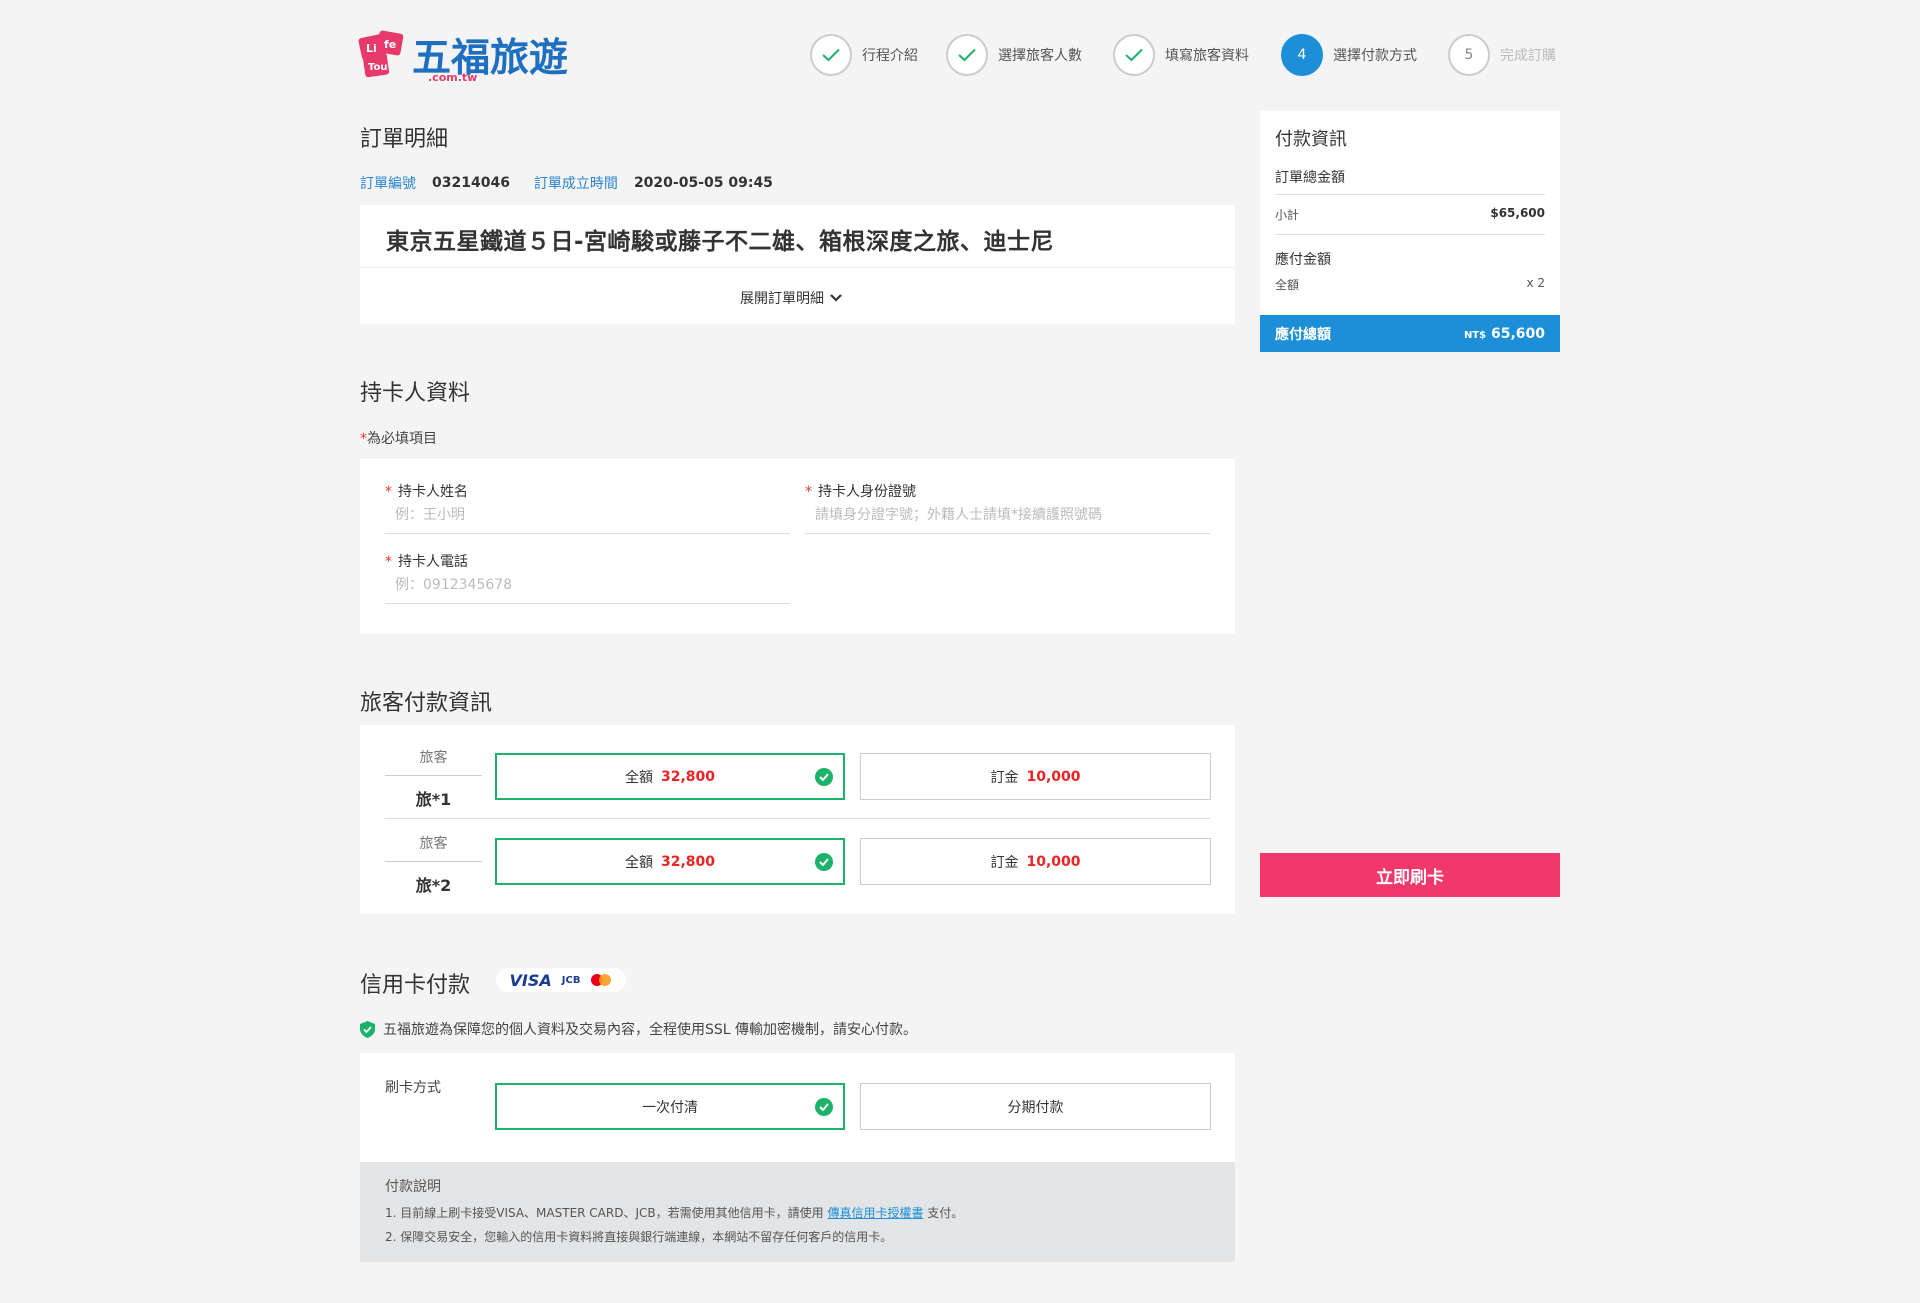  What do you see at coordinates (1040, 56) in the screenshot?
I see `step-label: 選擇旅客人數` at bounding box center [1040, 56].